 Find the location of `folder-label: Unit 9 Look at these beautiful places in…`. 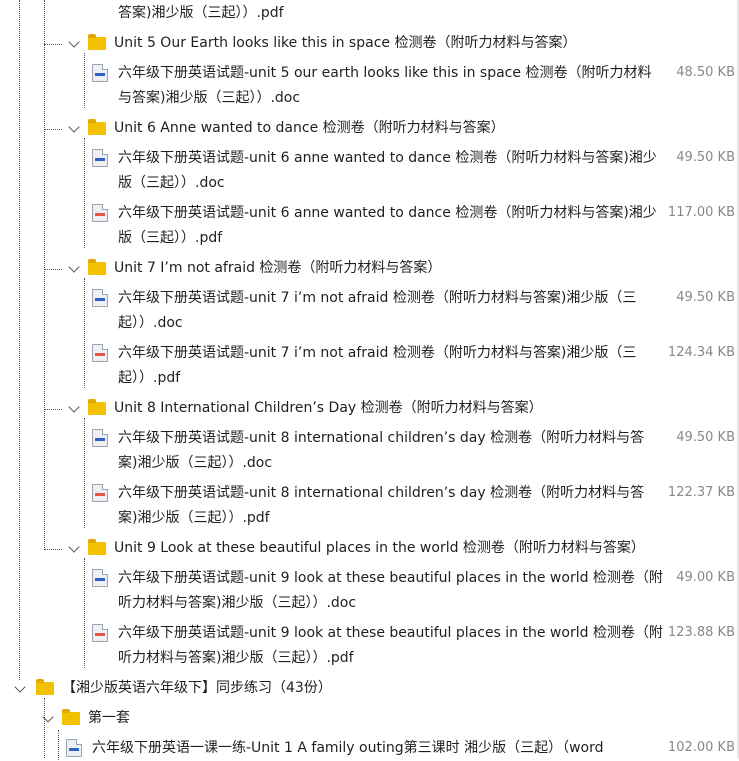

folder-label: Unit 9 Look at these beautiful places in… is located at coordinates (379, 548).